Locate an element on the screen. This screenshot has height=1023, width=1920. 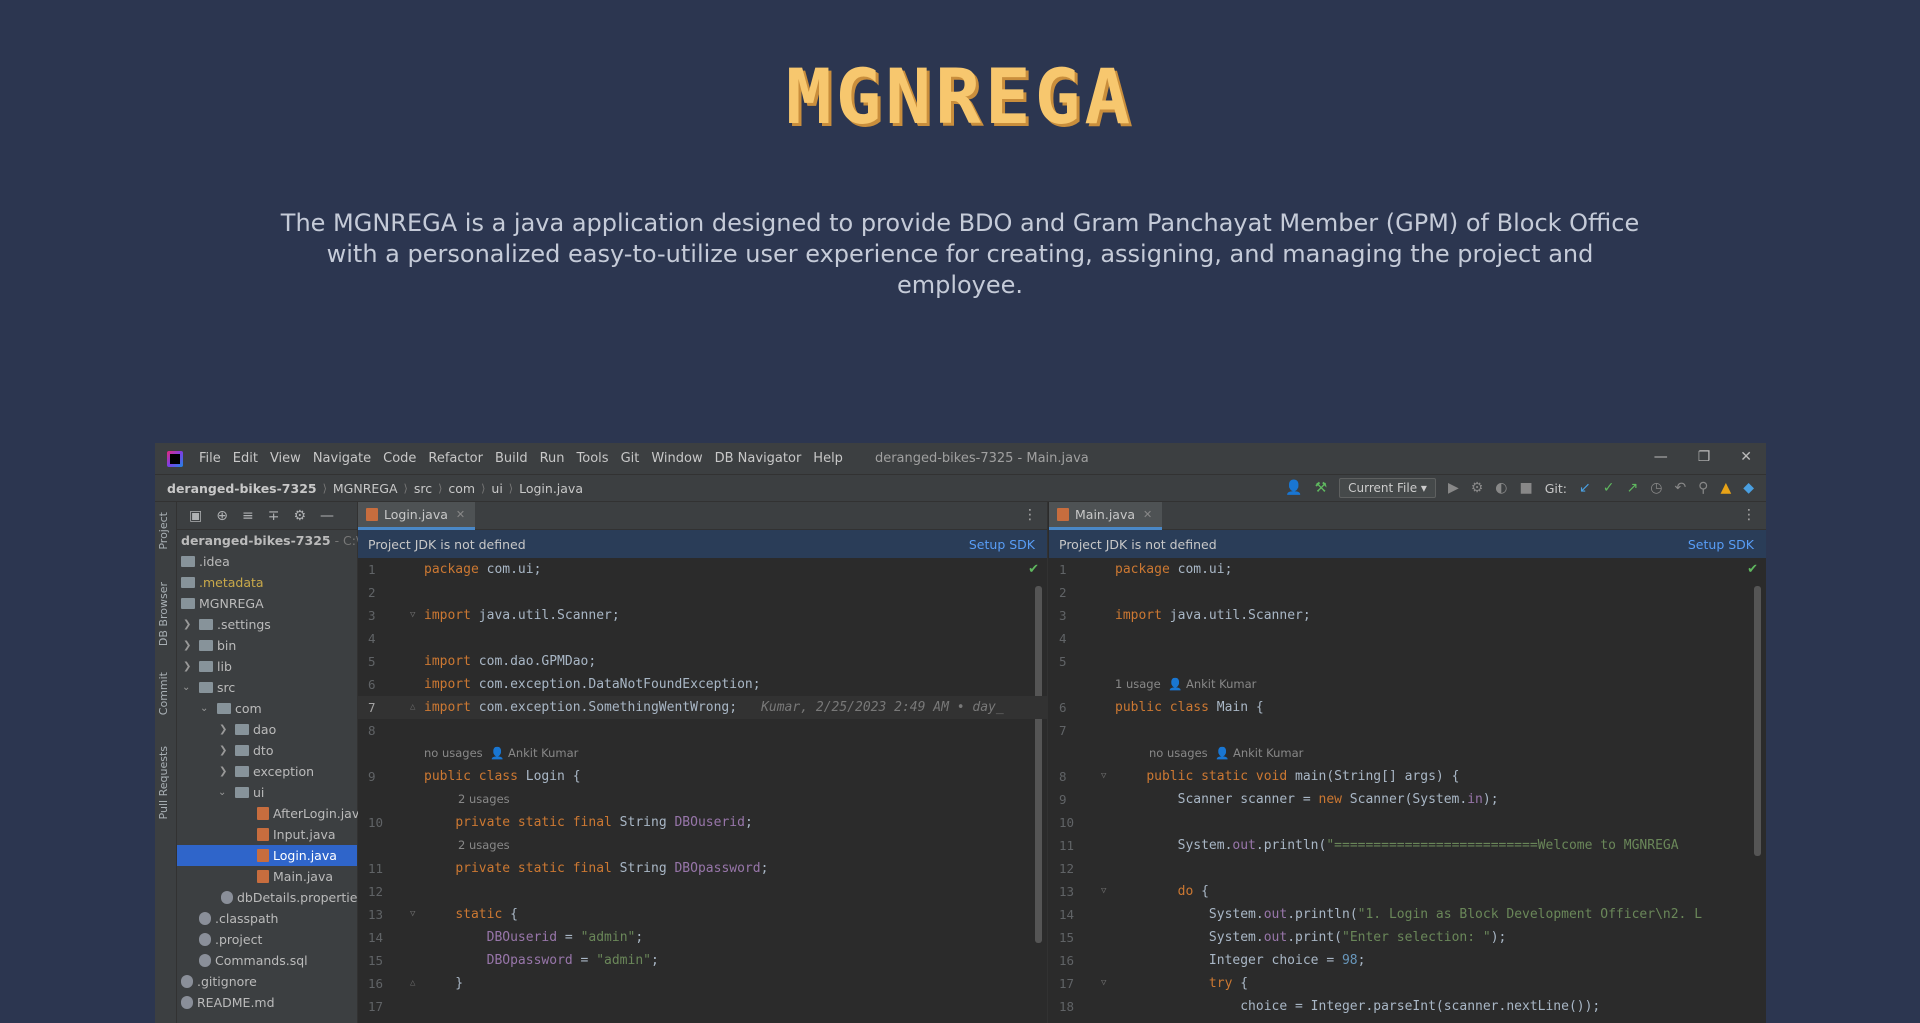
tab-db-browser: DB Browser is located at coordinates (163, 614).